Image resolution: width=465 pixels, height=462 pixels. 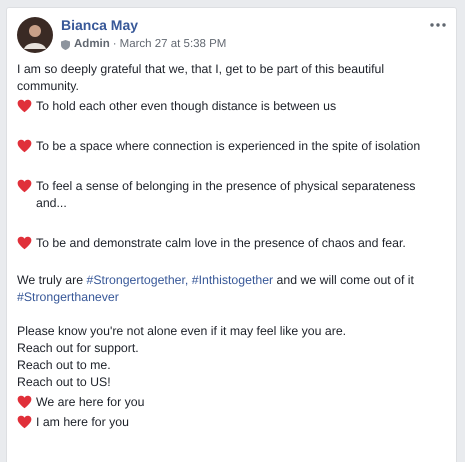 I want to click on post-text: Reach out to me., so click(x=64, y=365).